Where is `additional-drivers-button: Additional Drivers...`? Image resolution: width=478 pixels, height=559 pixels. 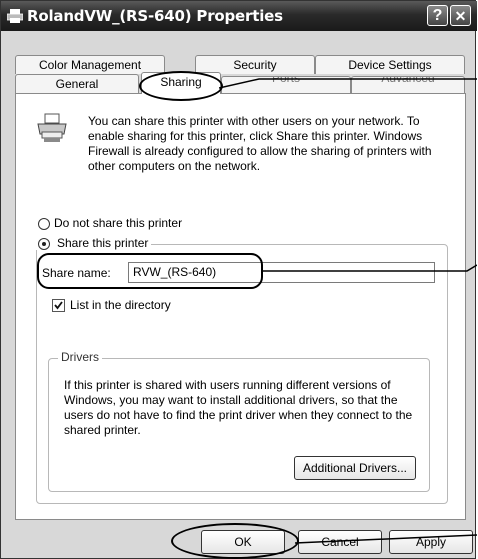
additional-drivers-button: Additional Drivers... is located at coordinates (355, 468).